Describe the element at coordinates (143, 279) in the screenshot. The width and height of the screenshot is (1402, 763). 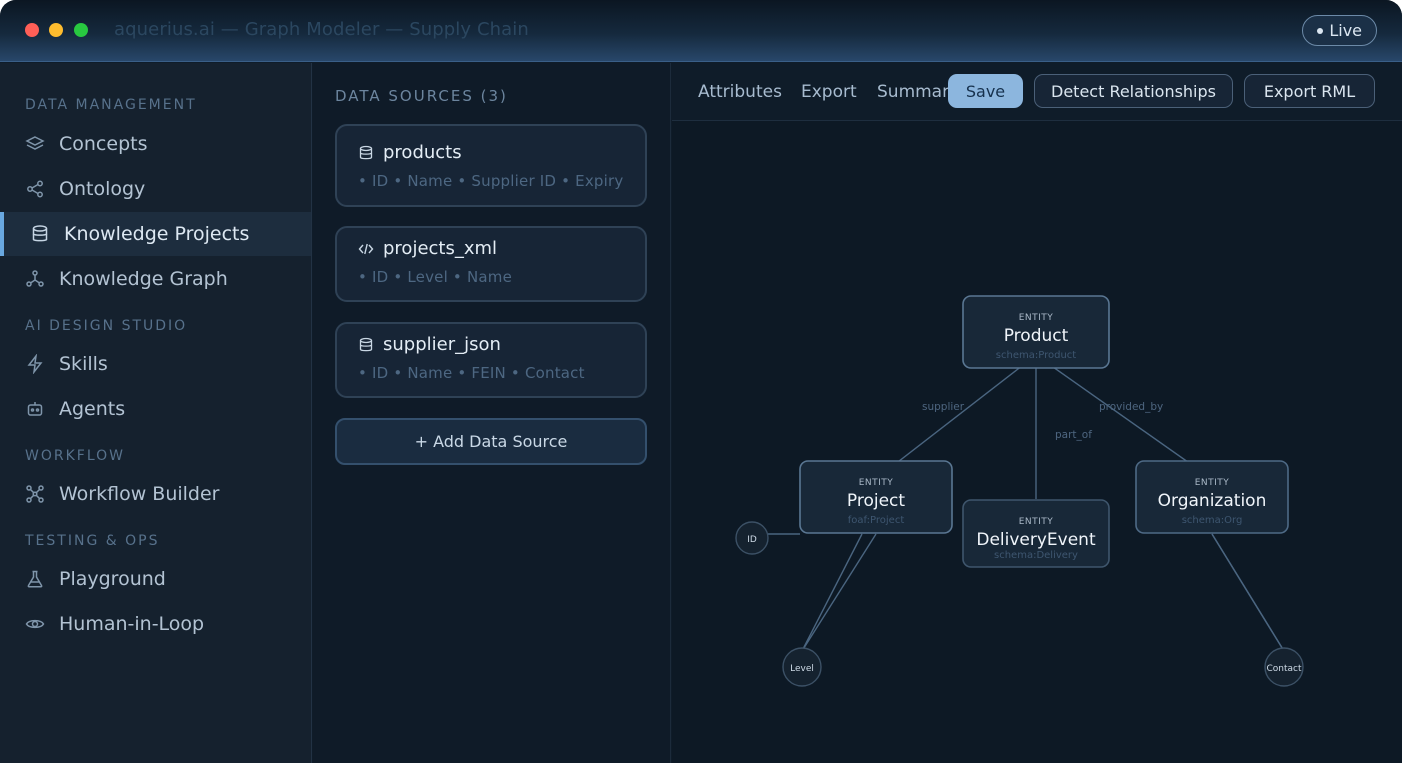
I see `sidebar-item-label: Knowledge Graph` at that location.